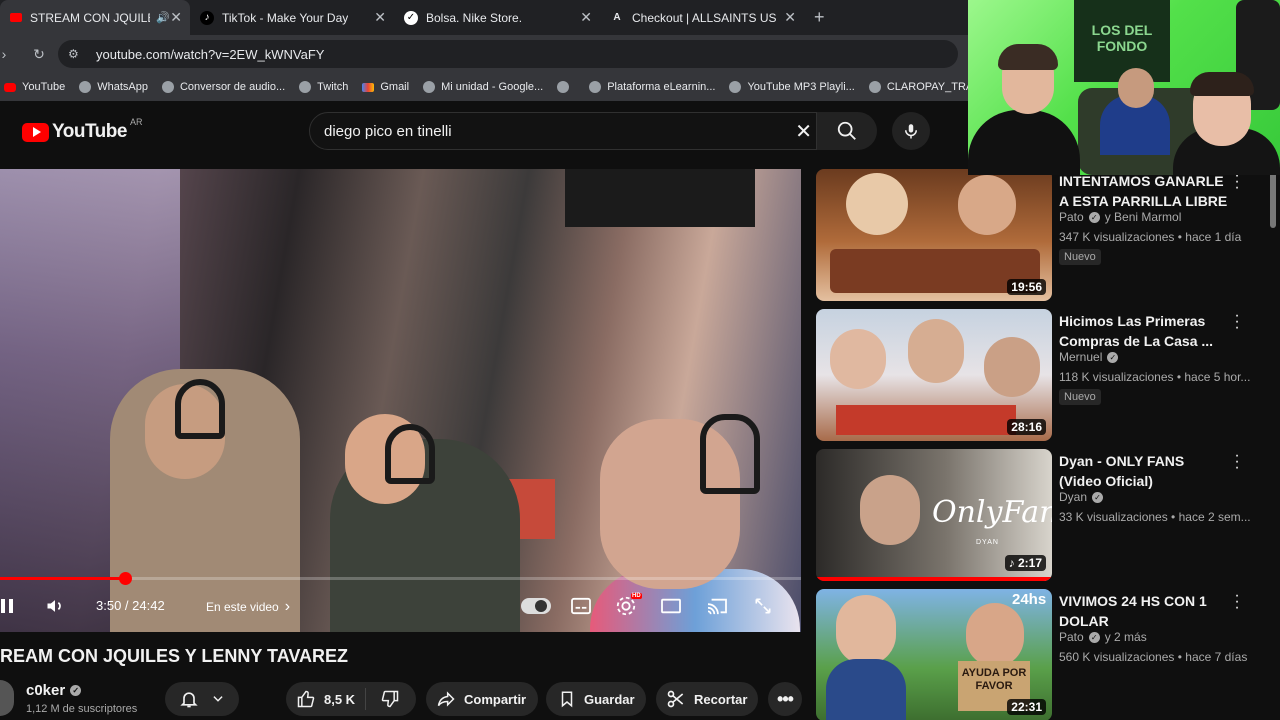 This screenshot has height=720, width=1280. I want to click on channel-name: Mernuel ✓, so click(1089, 357).